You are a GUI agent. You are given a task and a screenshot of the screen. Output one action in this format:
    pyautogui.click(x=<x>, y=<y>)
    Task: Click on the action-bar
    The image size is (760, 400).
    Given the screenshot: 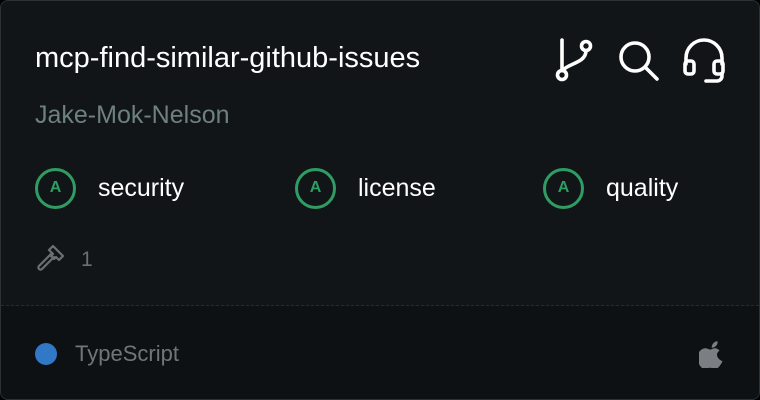 What is the action you would take?
    pyautogui.click(x=641, y=60)
    